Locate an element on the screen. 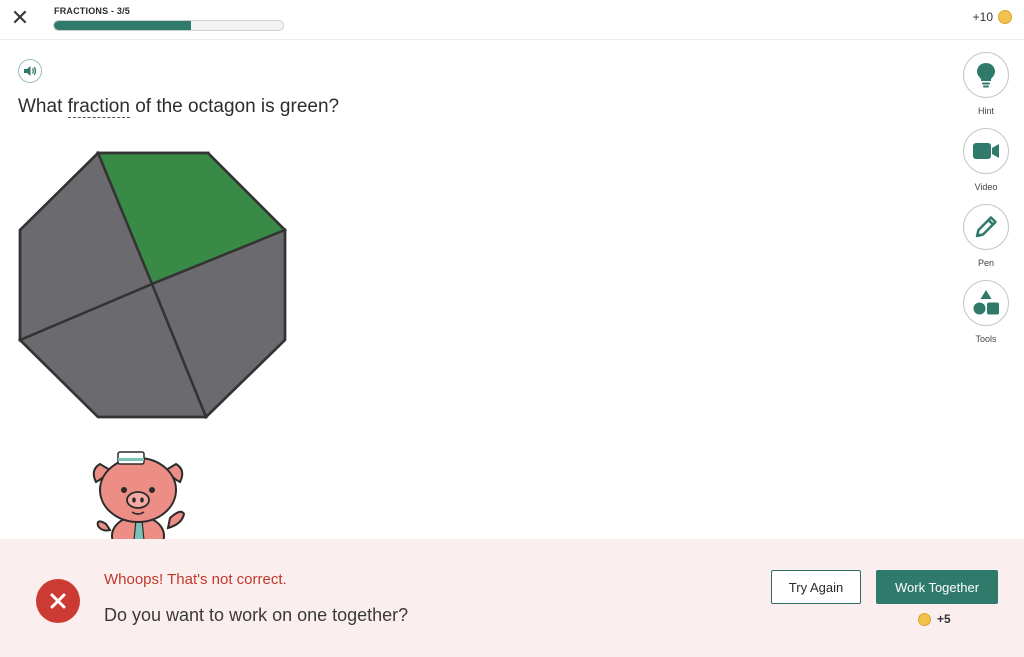 This screenshot has height=657, width=1024. tool-tools: Tools is located at coordinates (986, 312).